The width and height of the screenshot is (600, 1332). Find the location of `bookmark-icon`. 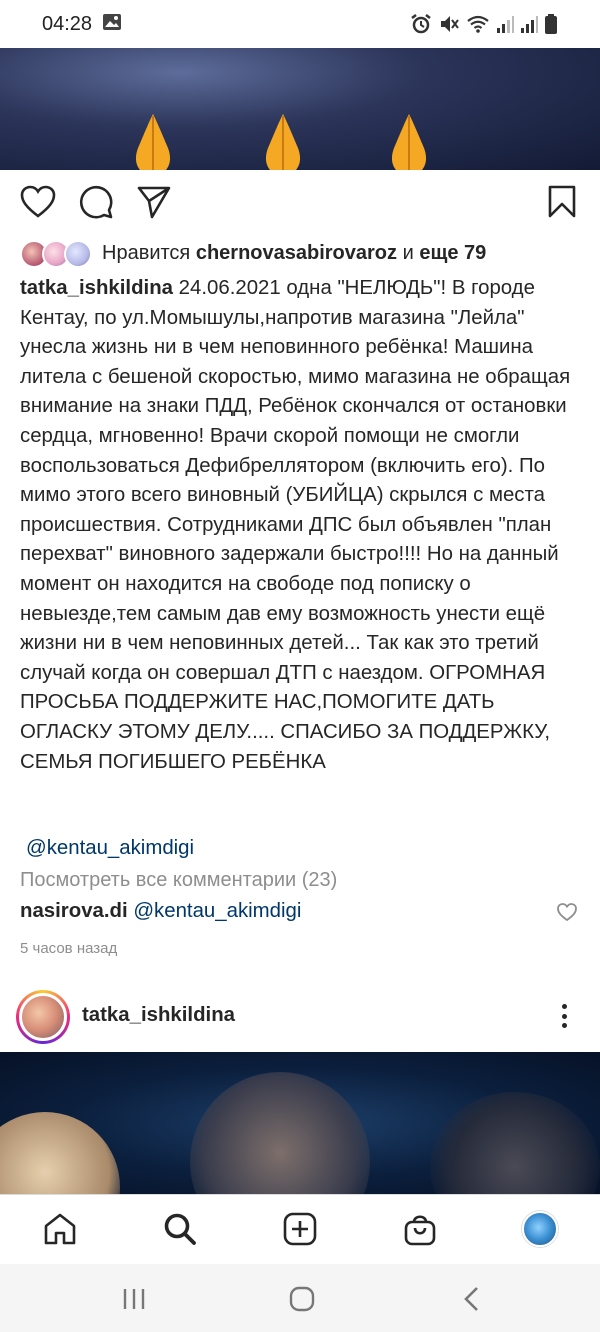

bookmark-icon is located at coordinates (562, 201).